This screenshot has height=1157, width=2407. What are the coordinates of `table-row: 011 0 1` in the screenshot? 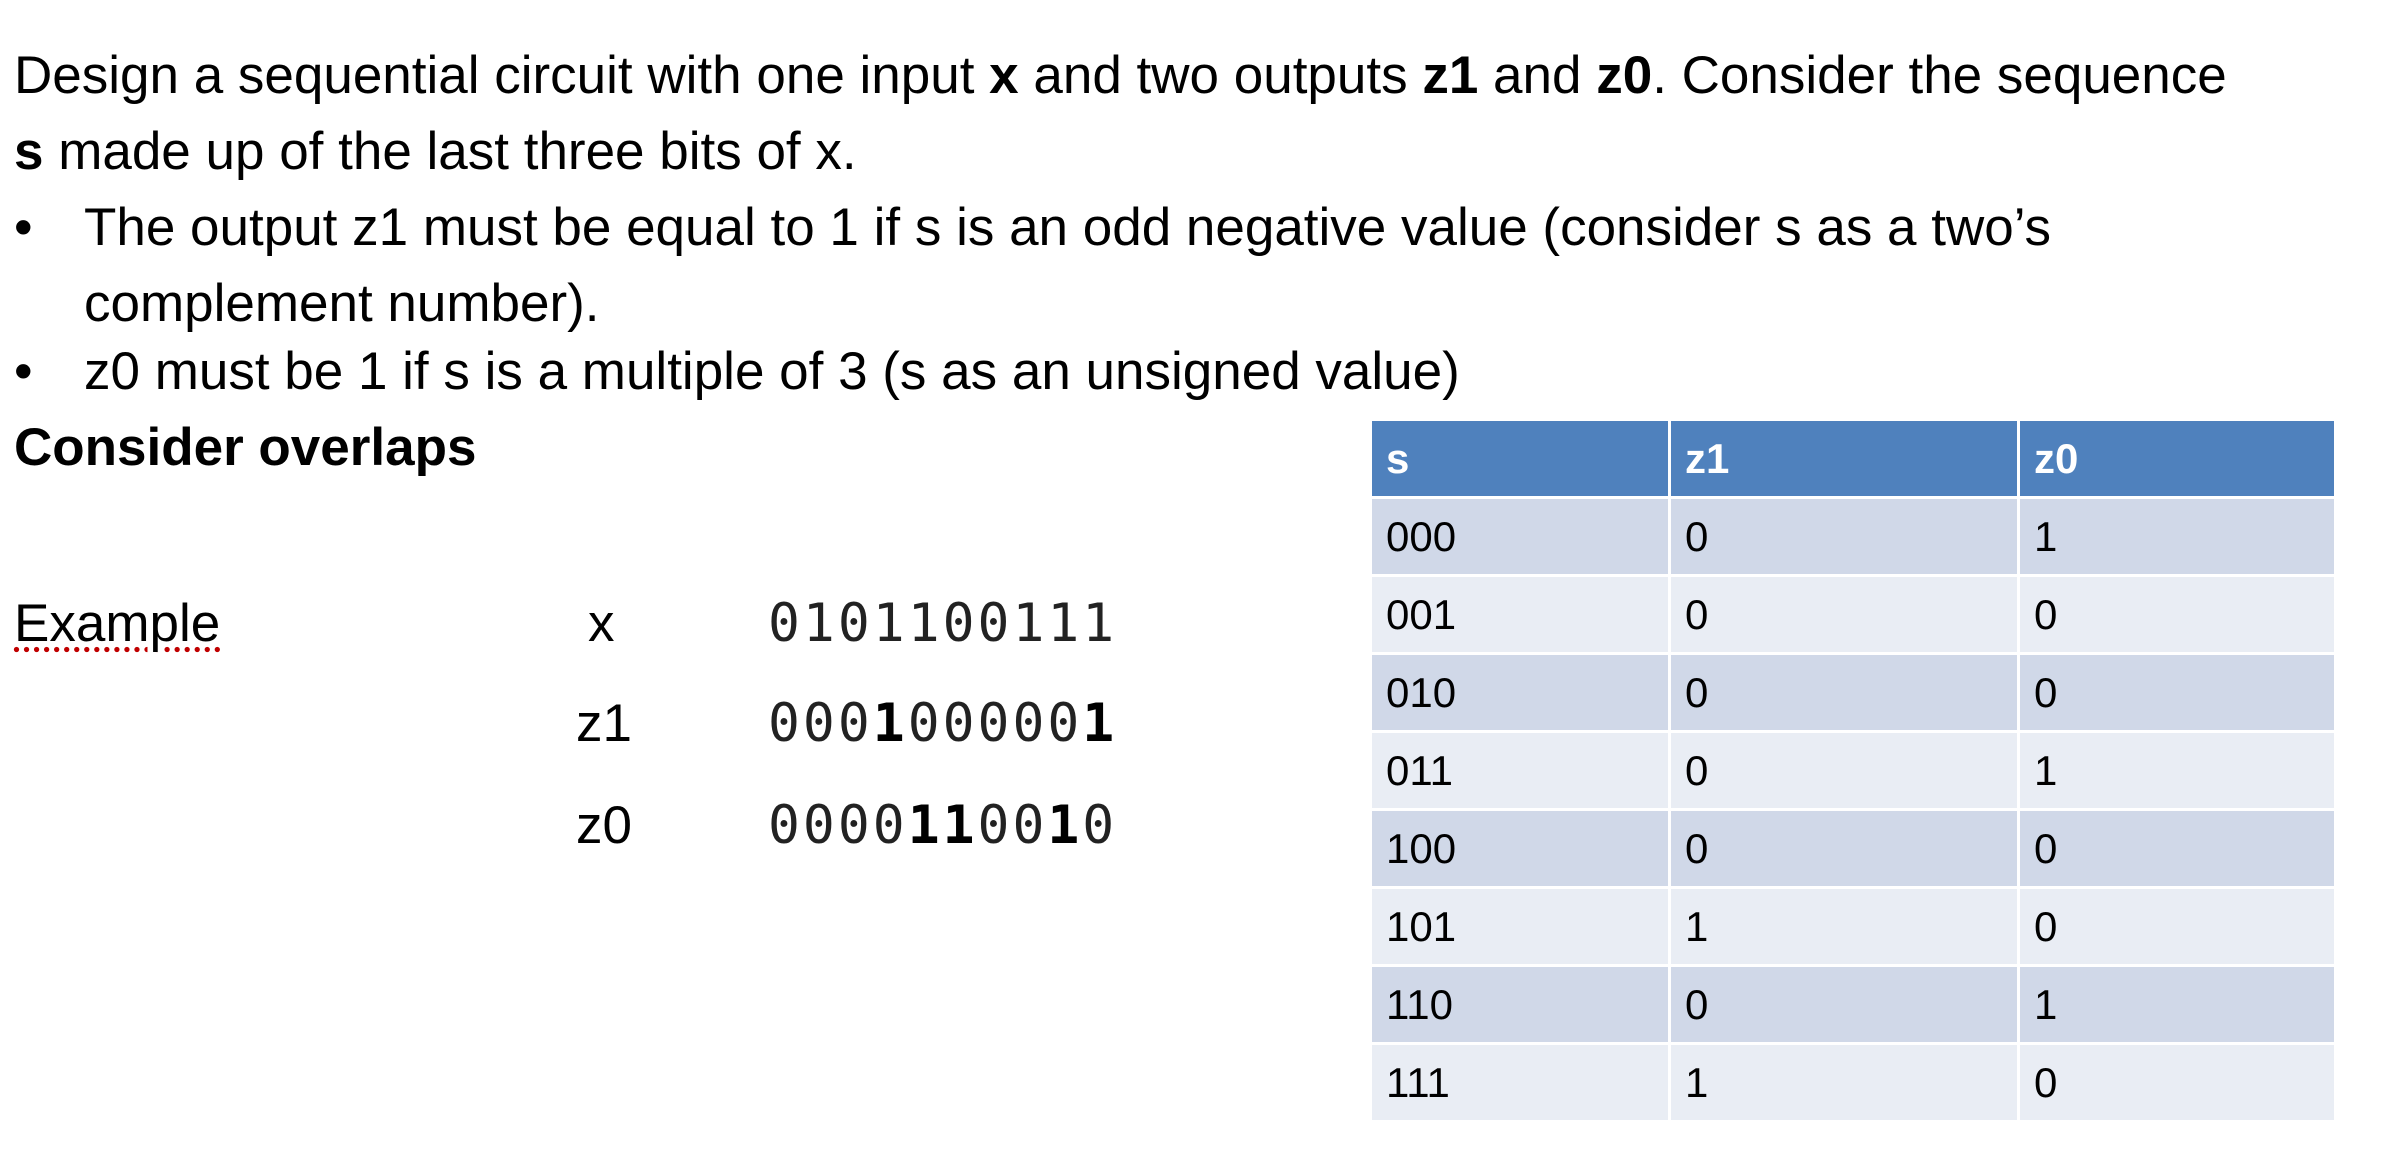 It's located at (1853, 770).